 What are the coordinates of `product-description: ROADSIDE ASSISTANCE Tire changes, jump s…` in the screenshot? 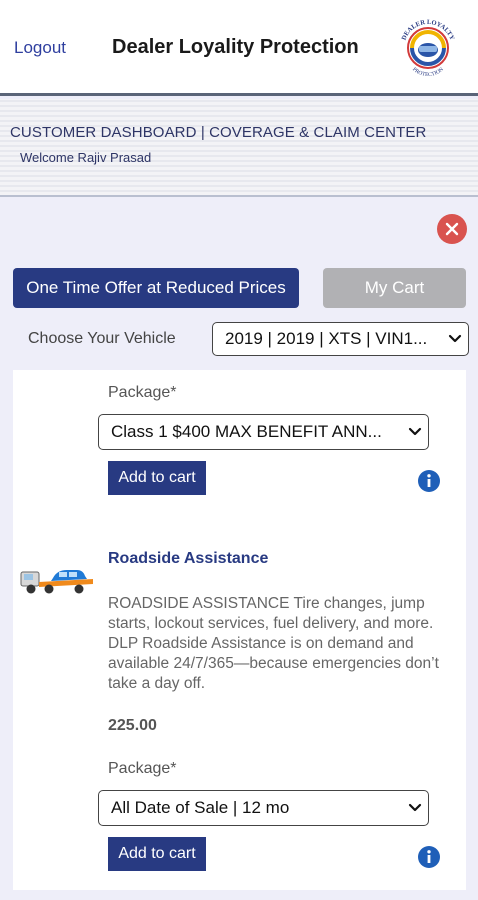 It's located at (273, 643).